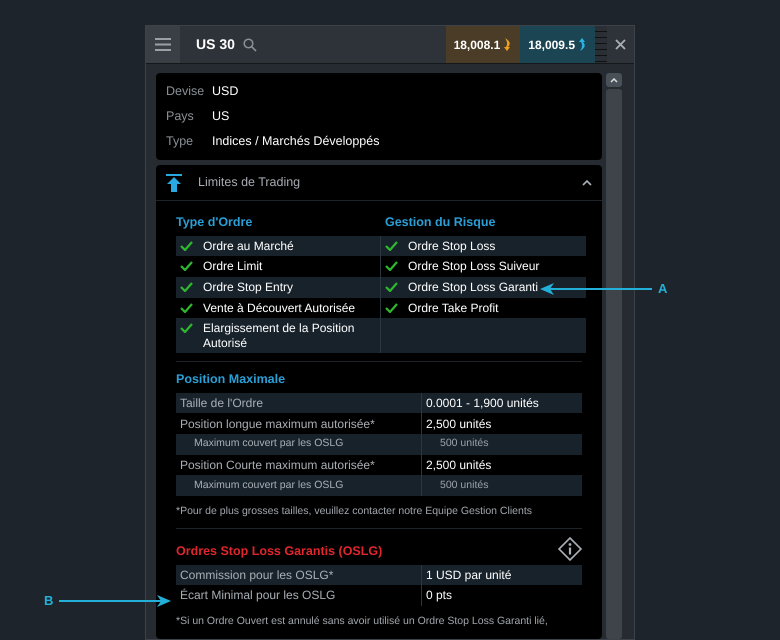  I want to click on info-icon, so click(570, 548).